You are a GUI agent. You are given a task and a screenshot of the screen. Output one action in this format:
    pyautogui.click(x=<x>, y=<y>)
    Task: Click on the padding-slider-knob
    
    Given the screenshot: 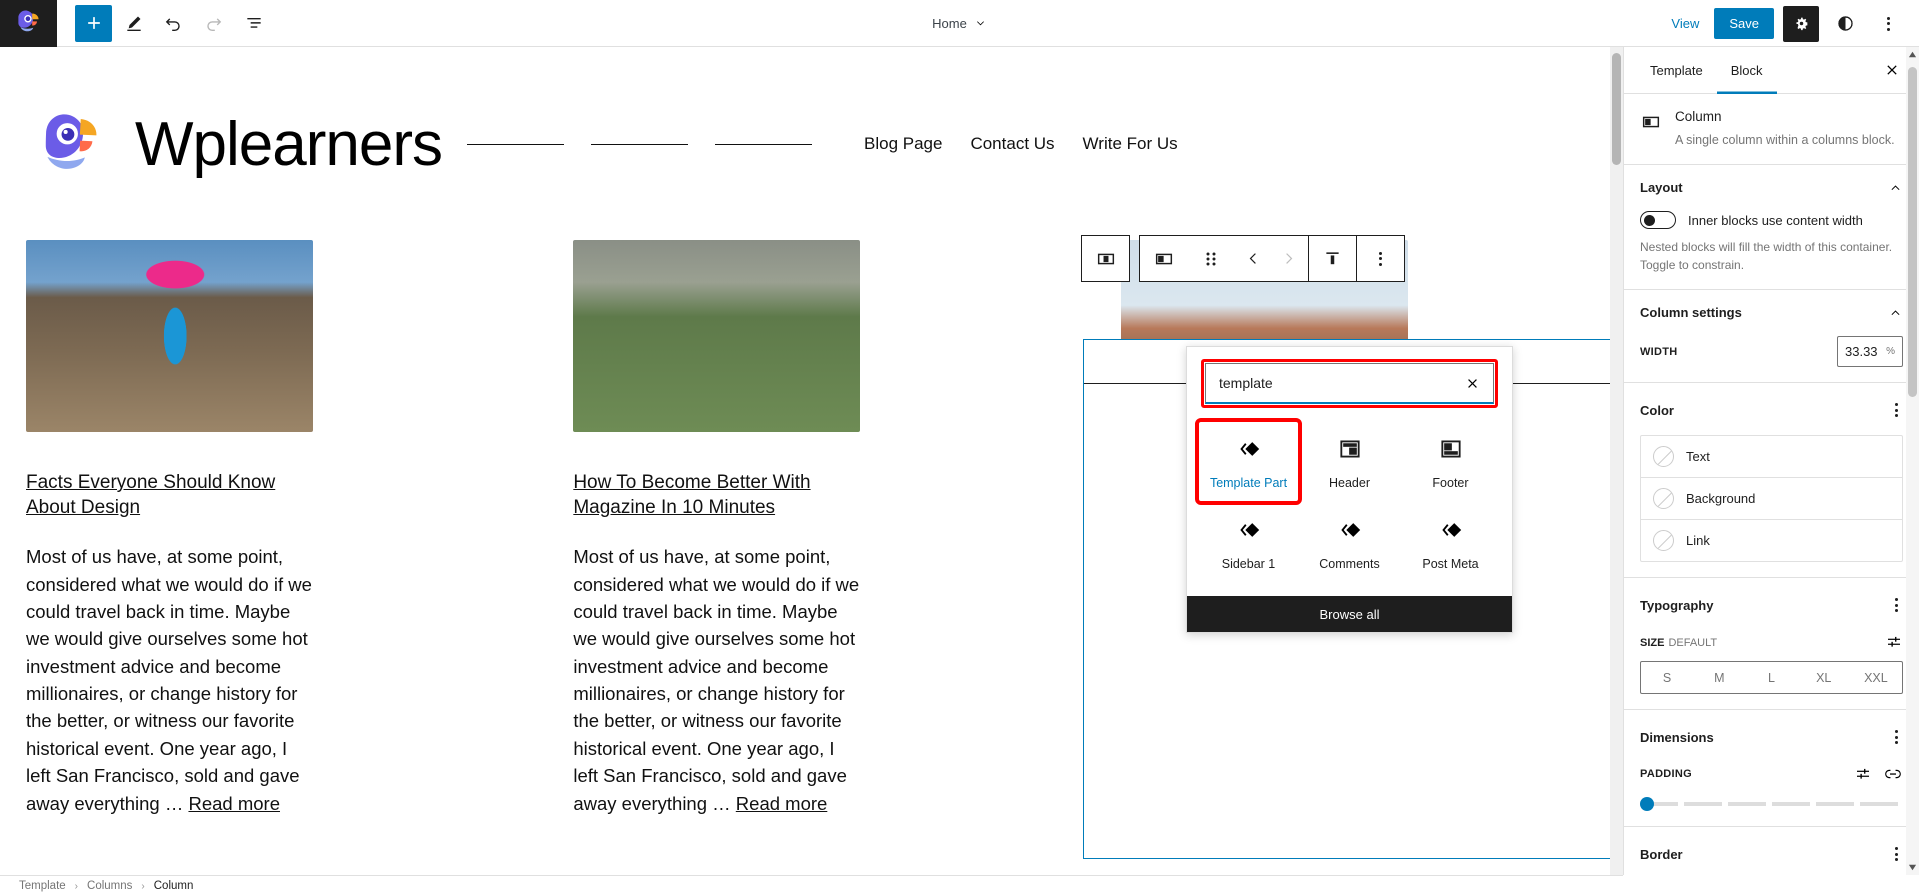 What is the action you would take?
    pyautogui.click(x=1647, y=804)
    